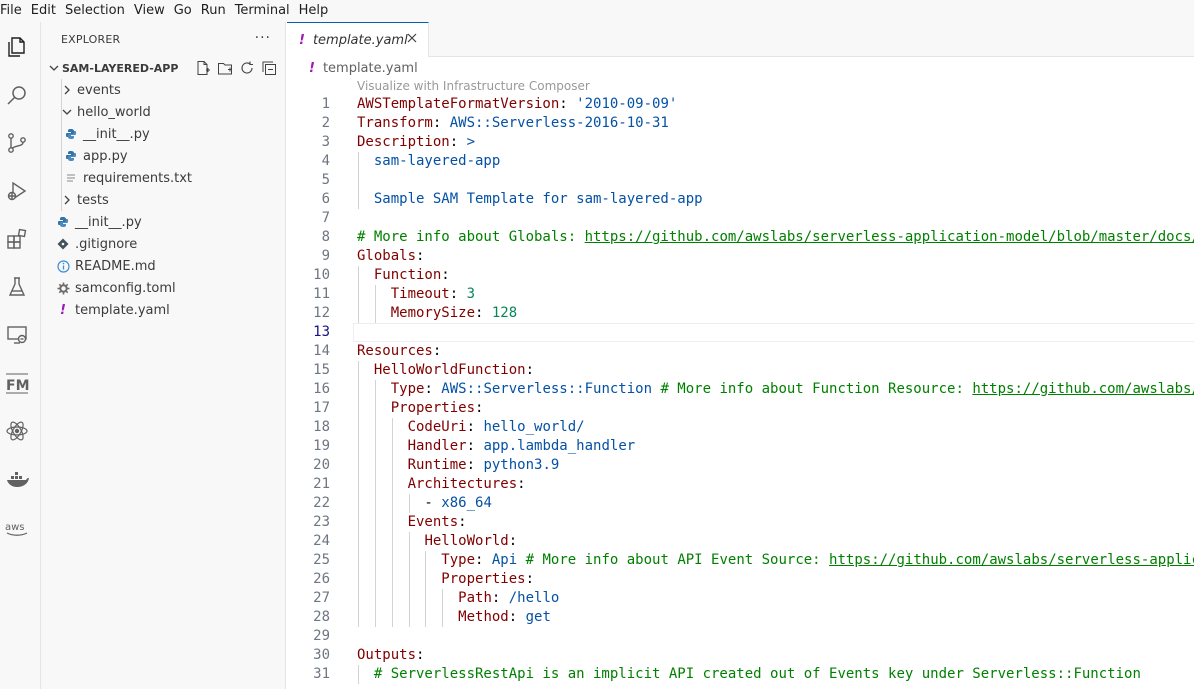 The width and height of the screenshot is (1194, 689). Describe the element at coordinates (740, 351) in the screenshot. I see `code-line: 14 Resources:` at that location.